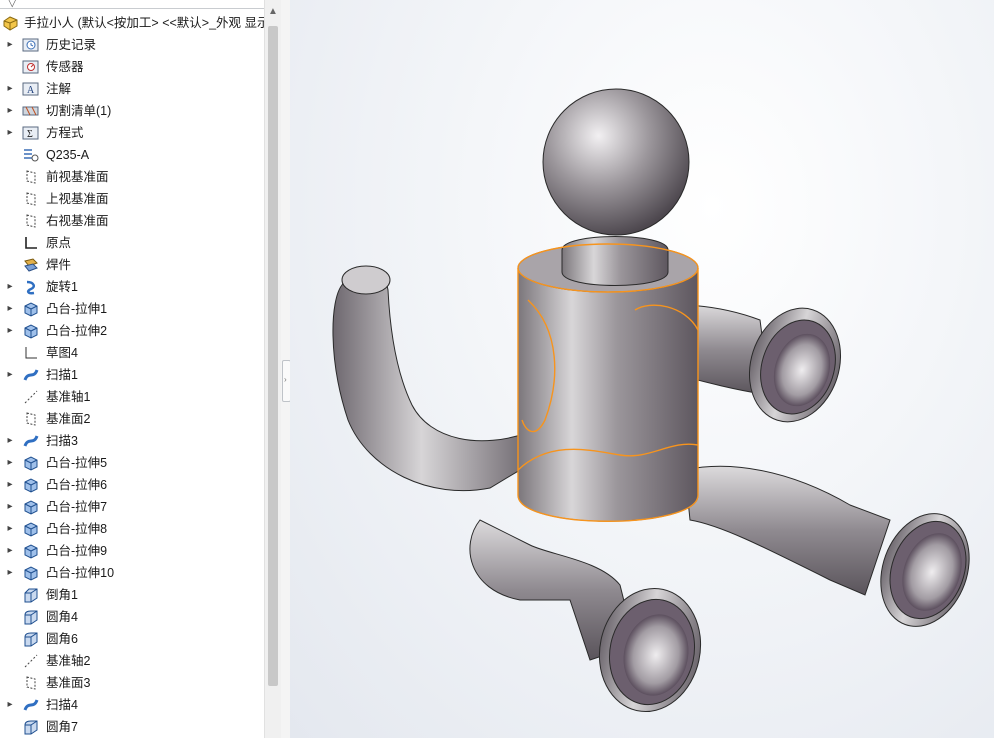 The width and height of the screenshot is (994, 738). I want to click on tree-item: 圆角4, so click(133, 617).